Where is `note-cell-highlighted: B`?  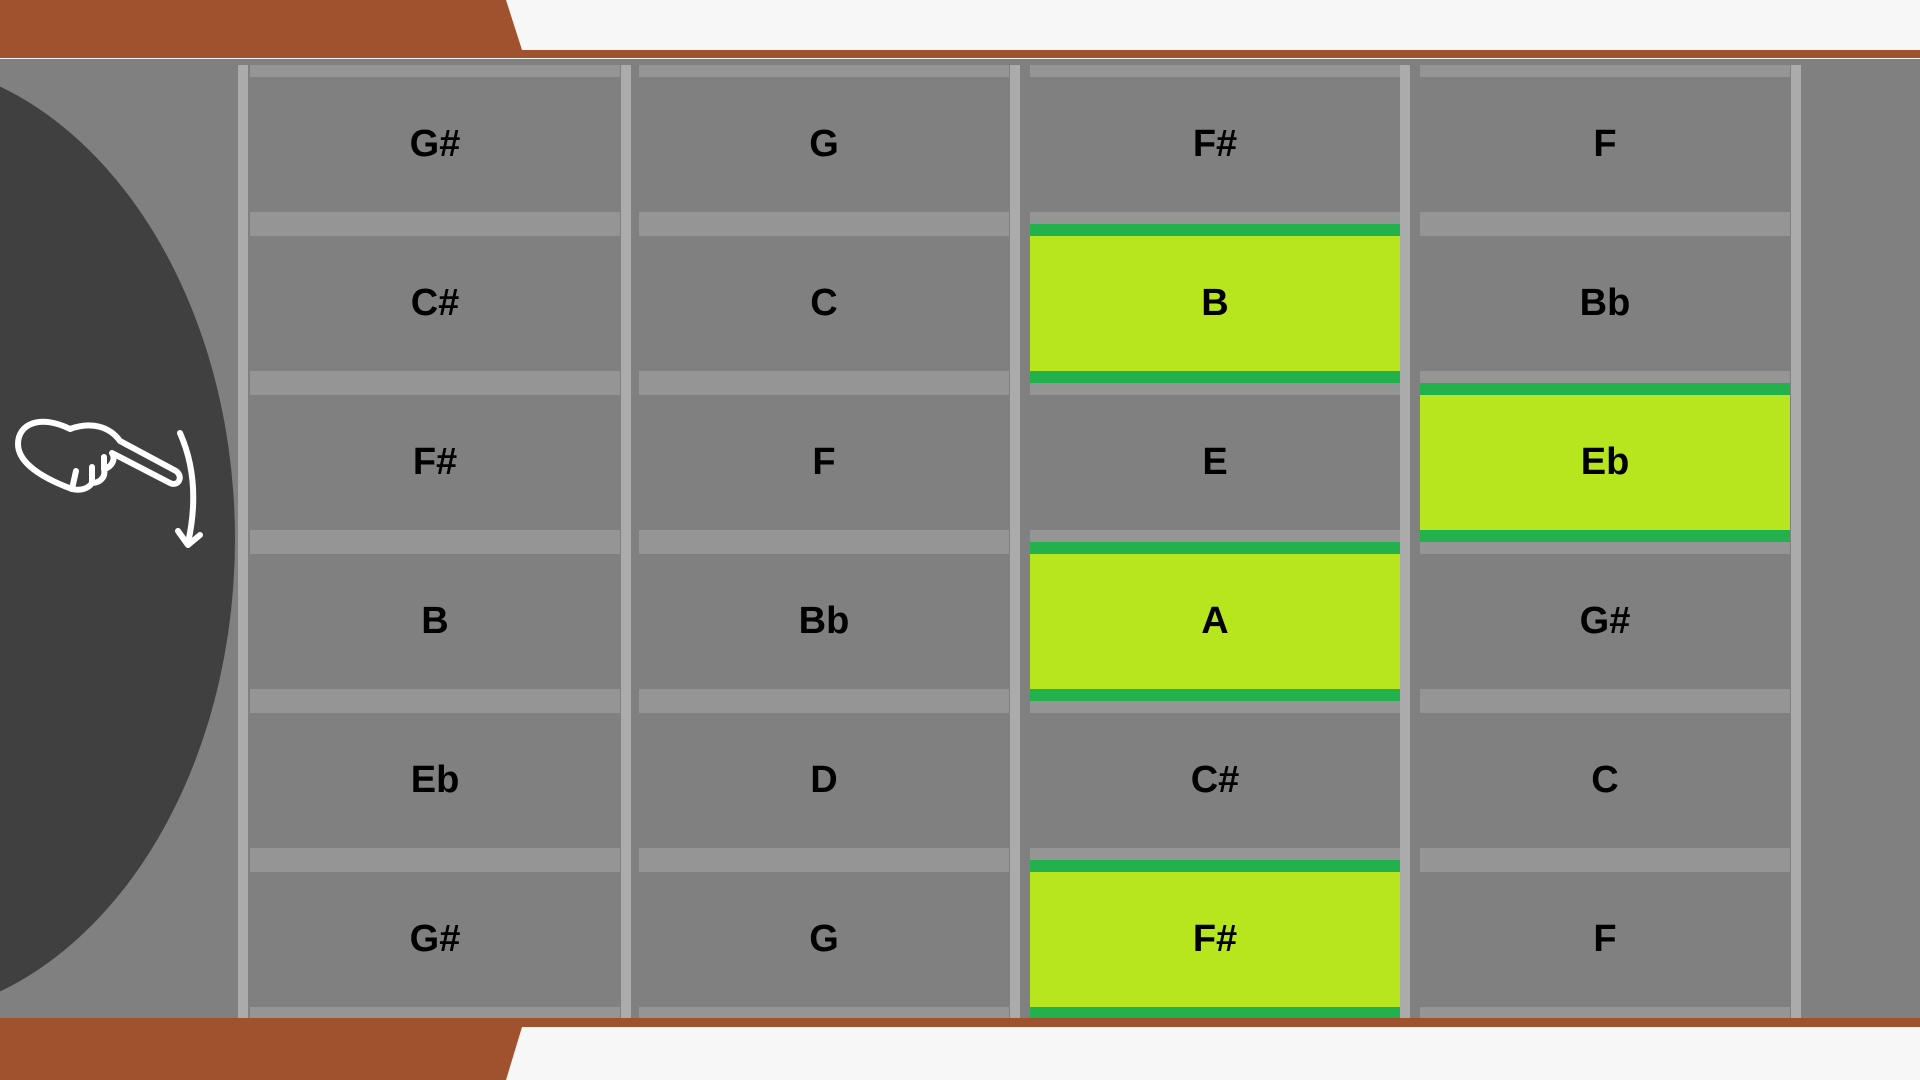
note-cell-highlighted: B is located at coordinates (1215, 303).